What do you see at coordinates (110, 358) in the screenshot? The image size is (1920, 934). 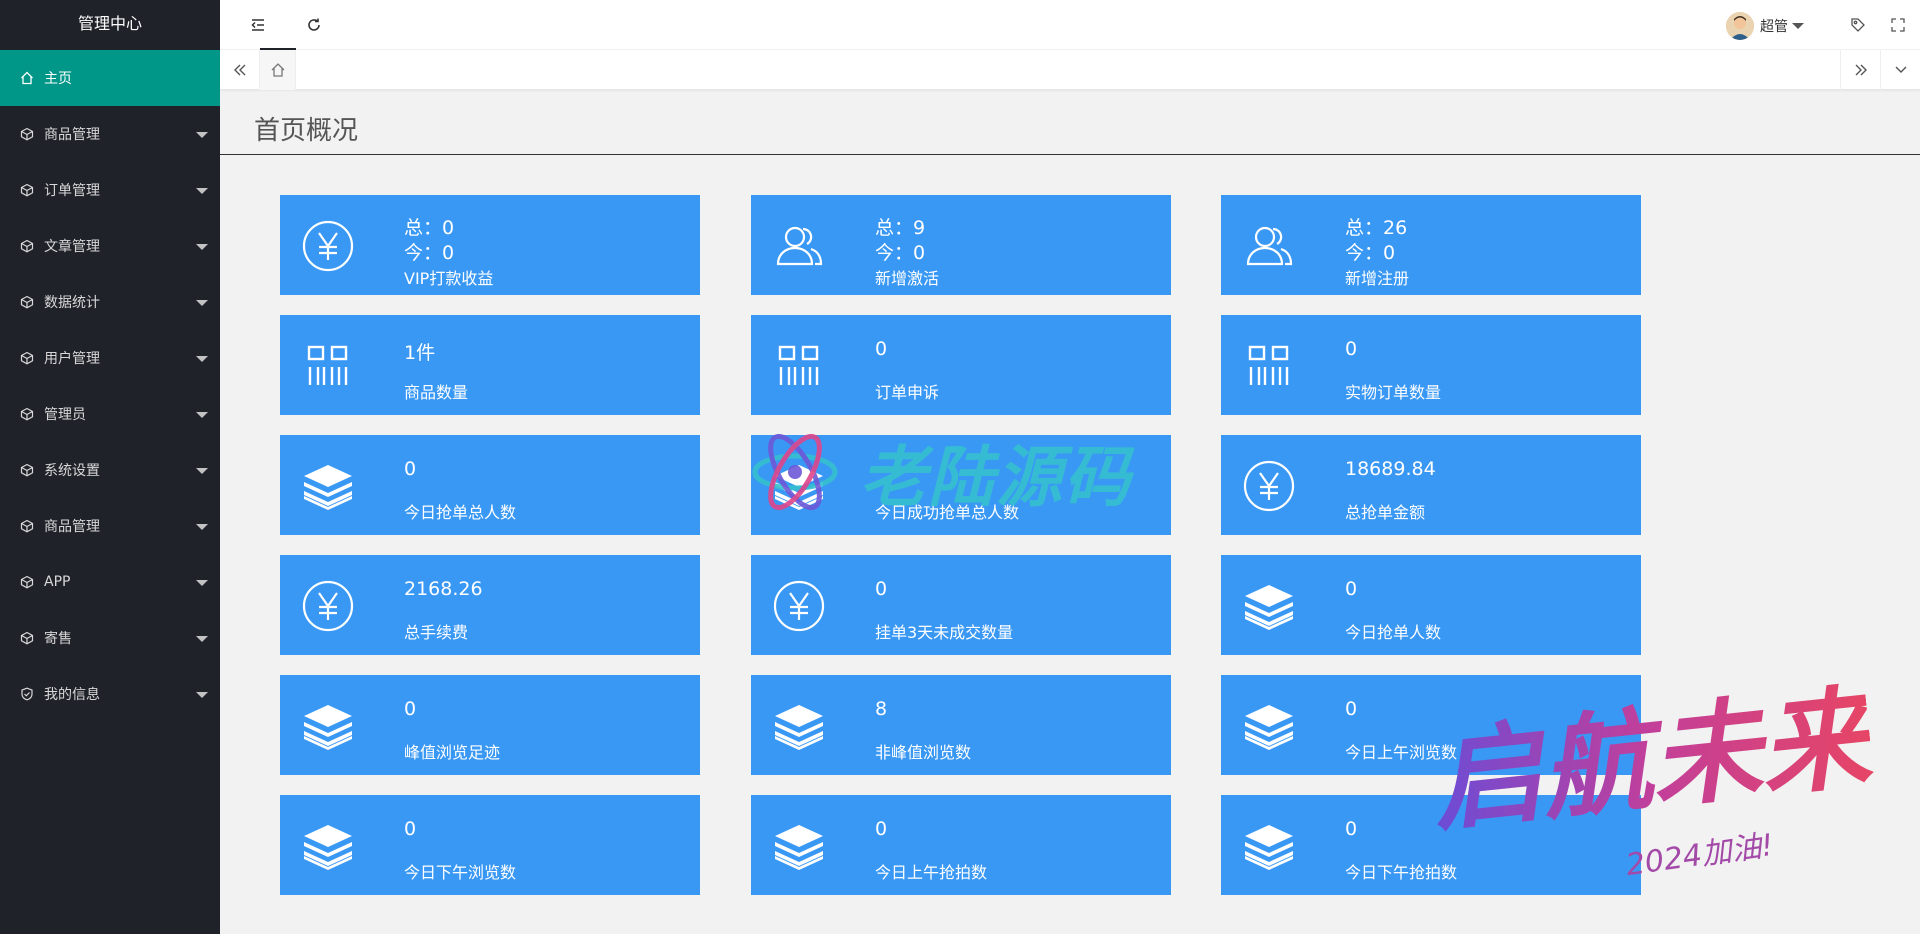 I see `sidebar-item-6: 用户管理` at bounding box center [110, 358].